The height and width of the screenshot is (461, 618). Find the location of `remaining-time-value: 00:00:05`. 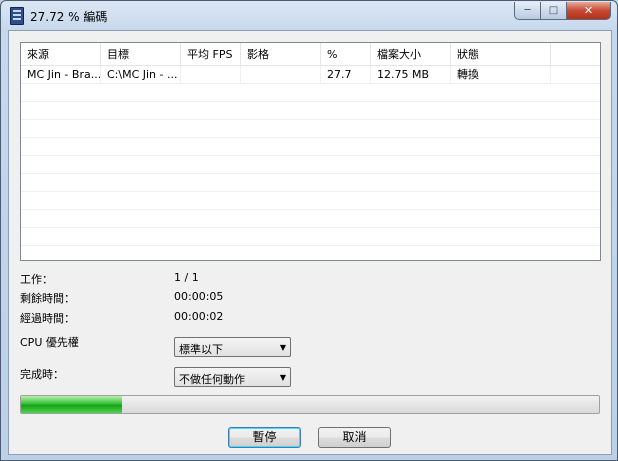

remaining-time-value: 00:00:05 is located at coordinates (199, 296).